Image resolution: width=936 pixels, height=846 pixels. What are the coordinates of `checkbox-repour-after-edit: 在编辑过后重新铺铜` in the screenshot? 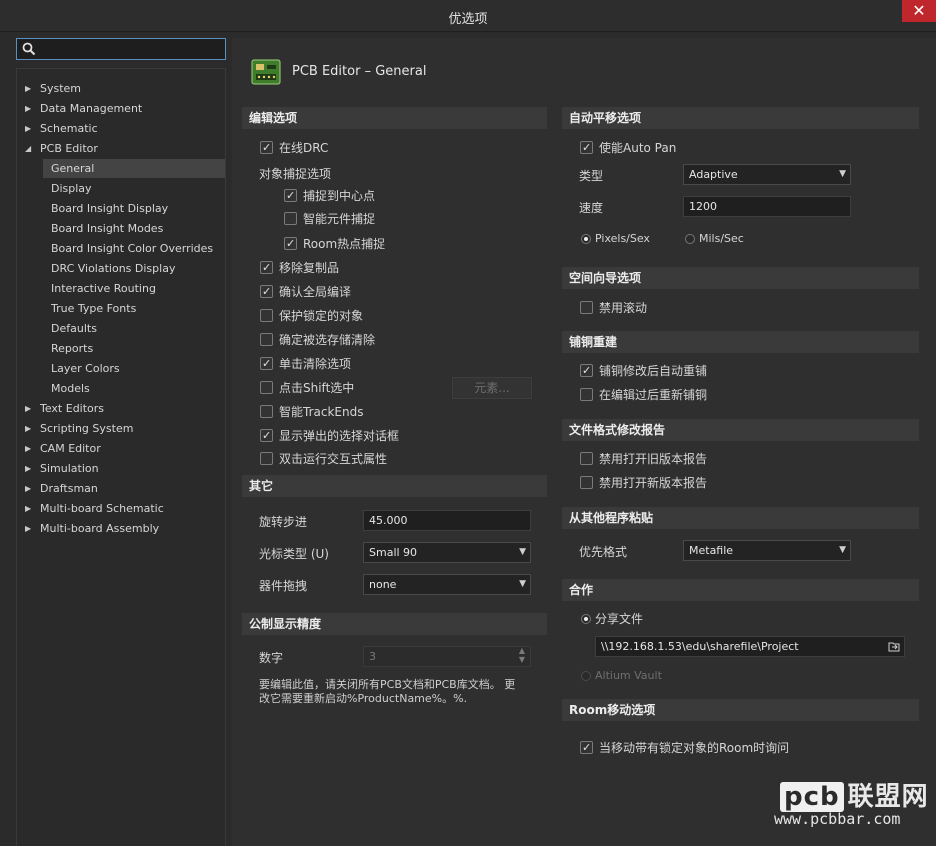 It's located at (643, 395).